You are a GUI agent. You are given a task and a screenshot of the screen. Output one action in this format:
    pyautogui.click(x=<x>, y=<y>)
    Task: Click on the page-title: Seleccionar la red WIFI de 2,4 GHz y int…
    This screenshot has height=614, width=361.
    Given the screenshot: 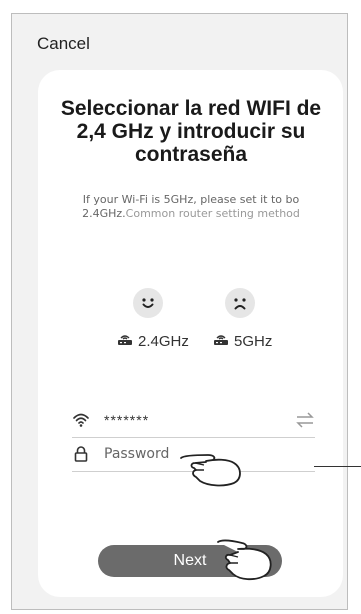 What is the action you would take?
    pyautogui.click(x=191, y=131)
    